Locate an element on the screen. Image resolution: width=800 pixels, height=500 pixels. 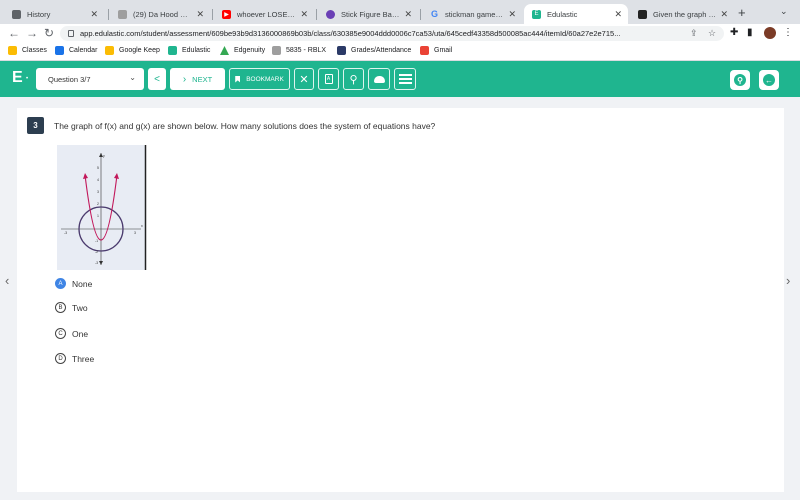
chevron-left-icon: < is located at coordinates (157, 79).